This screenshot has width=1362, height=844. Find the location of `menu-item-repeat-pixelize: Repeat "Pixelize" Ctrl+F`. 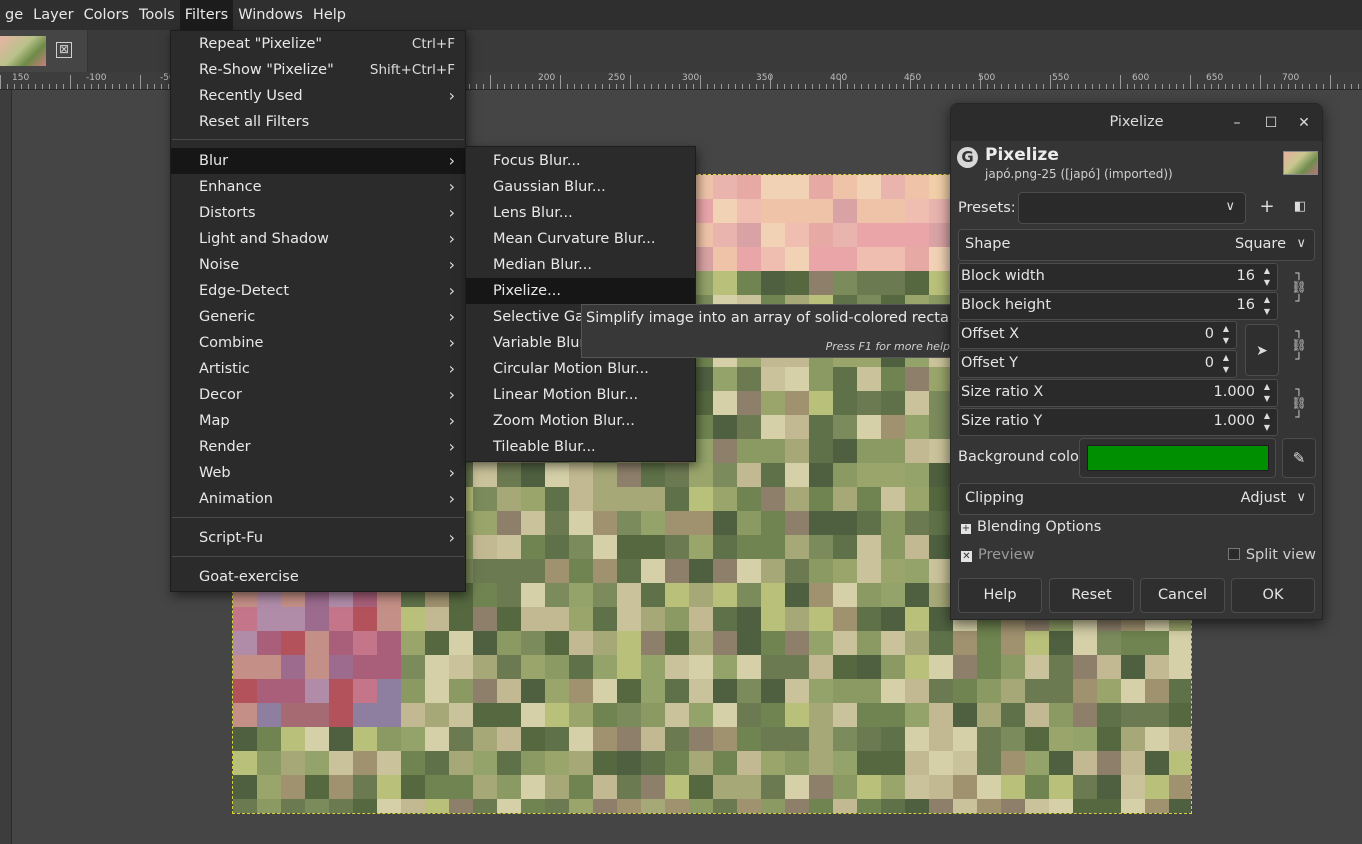

menu-item-repeat-pixelize: Repeat "Pixelize" Ctrl+F is located at coordinates (318, 44).